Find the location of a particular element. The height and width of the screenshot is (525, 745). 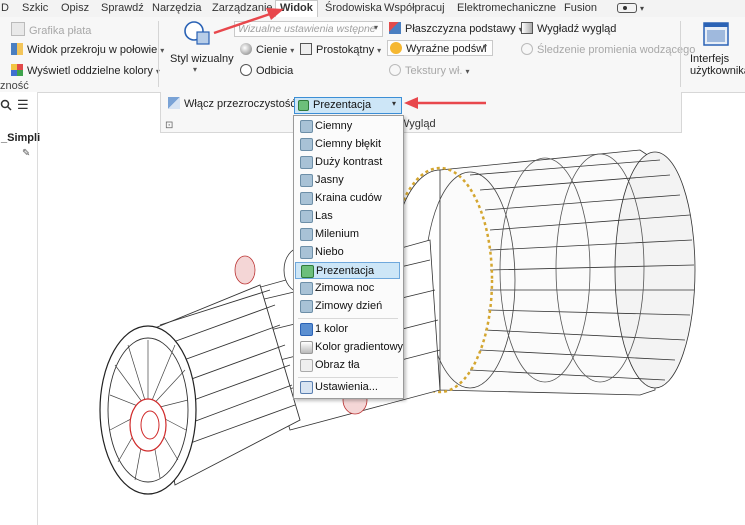

window-icon is located at coordinates (716, 34).